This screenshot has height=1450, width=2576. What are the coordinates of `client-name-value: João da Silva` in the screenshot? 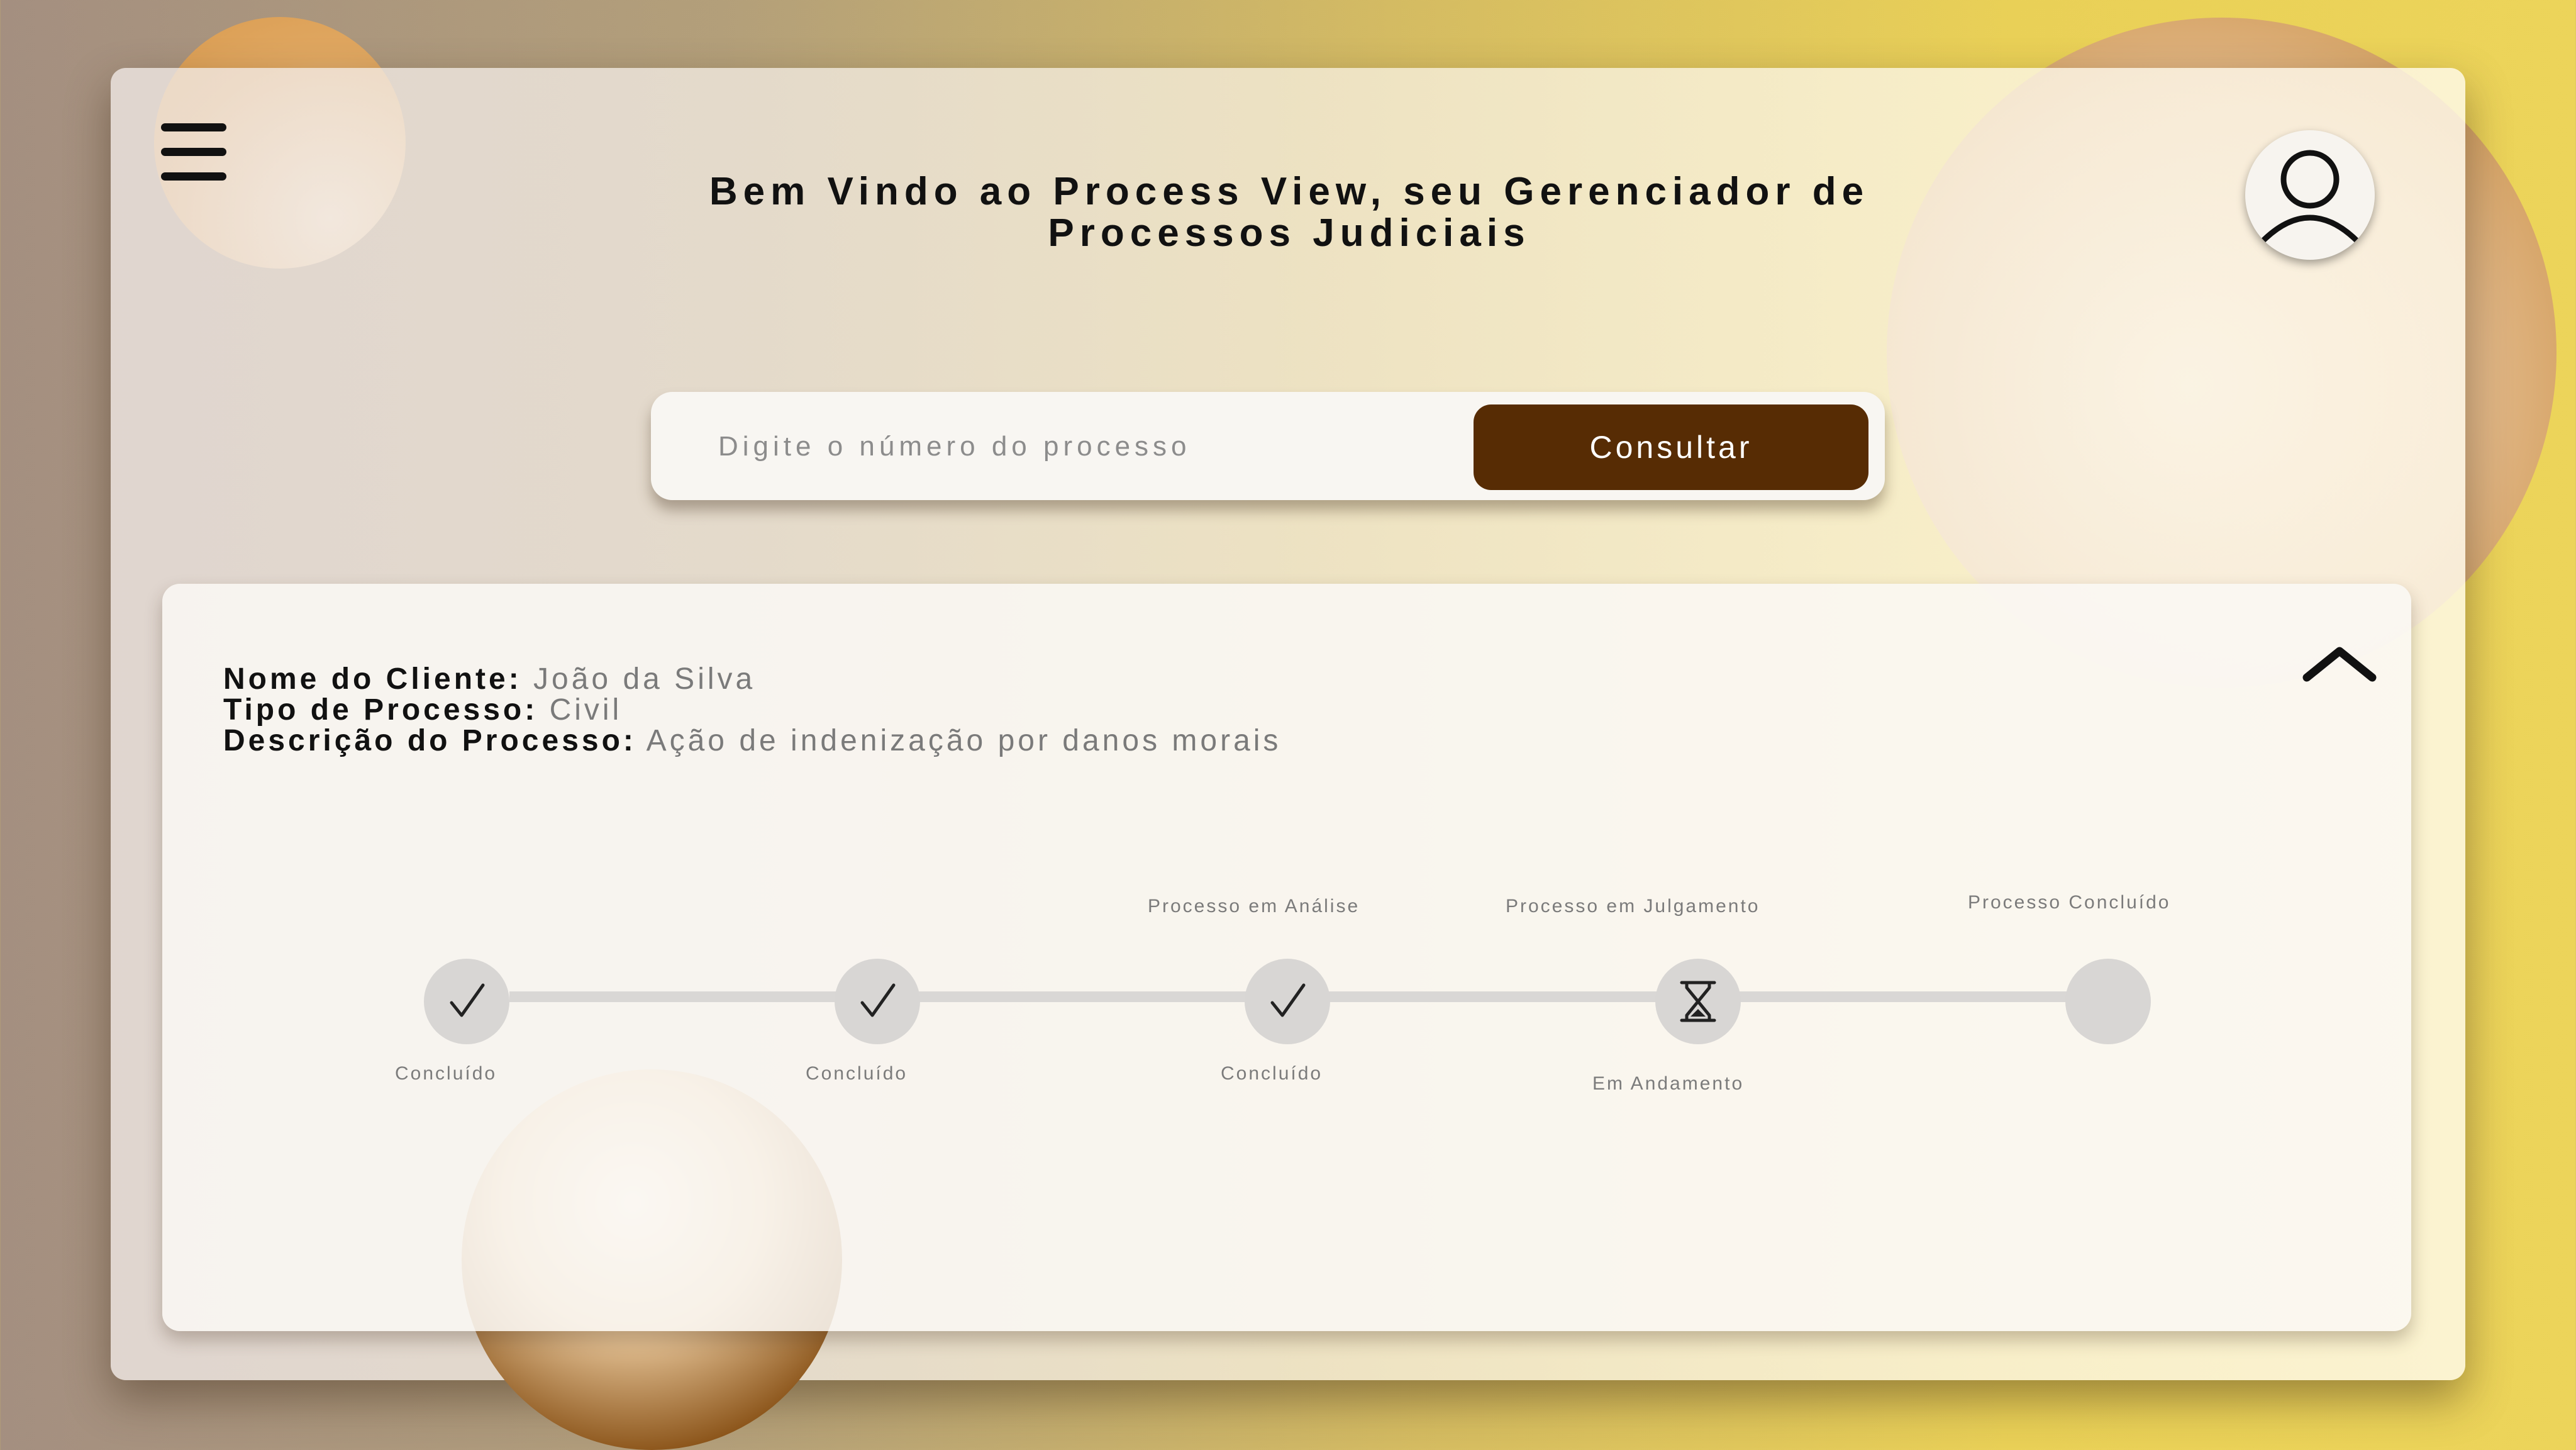 It's located at (644, 679).